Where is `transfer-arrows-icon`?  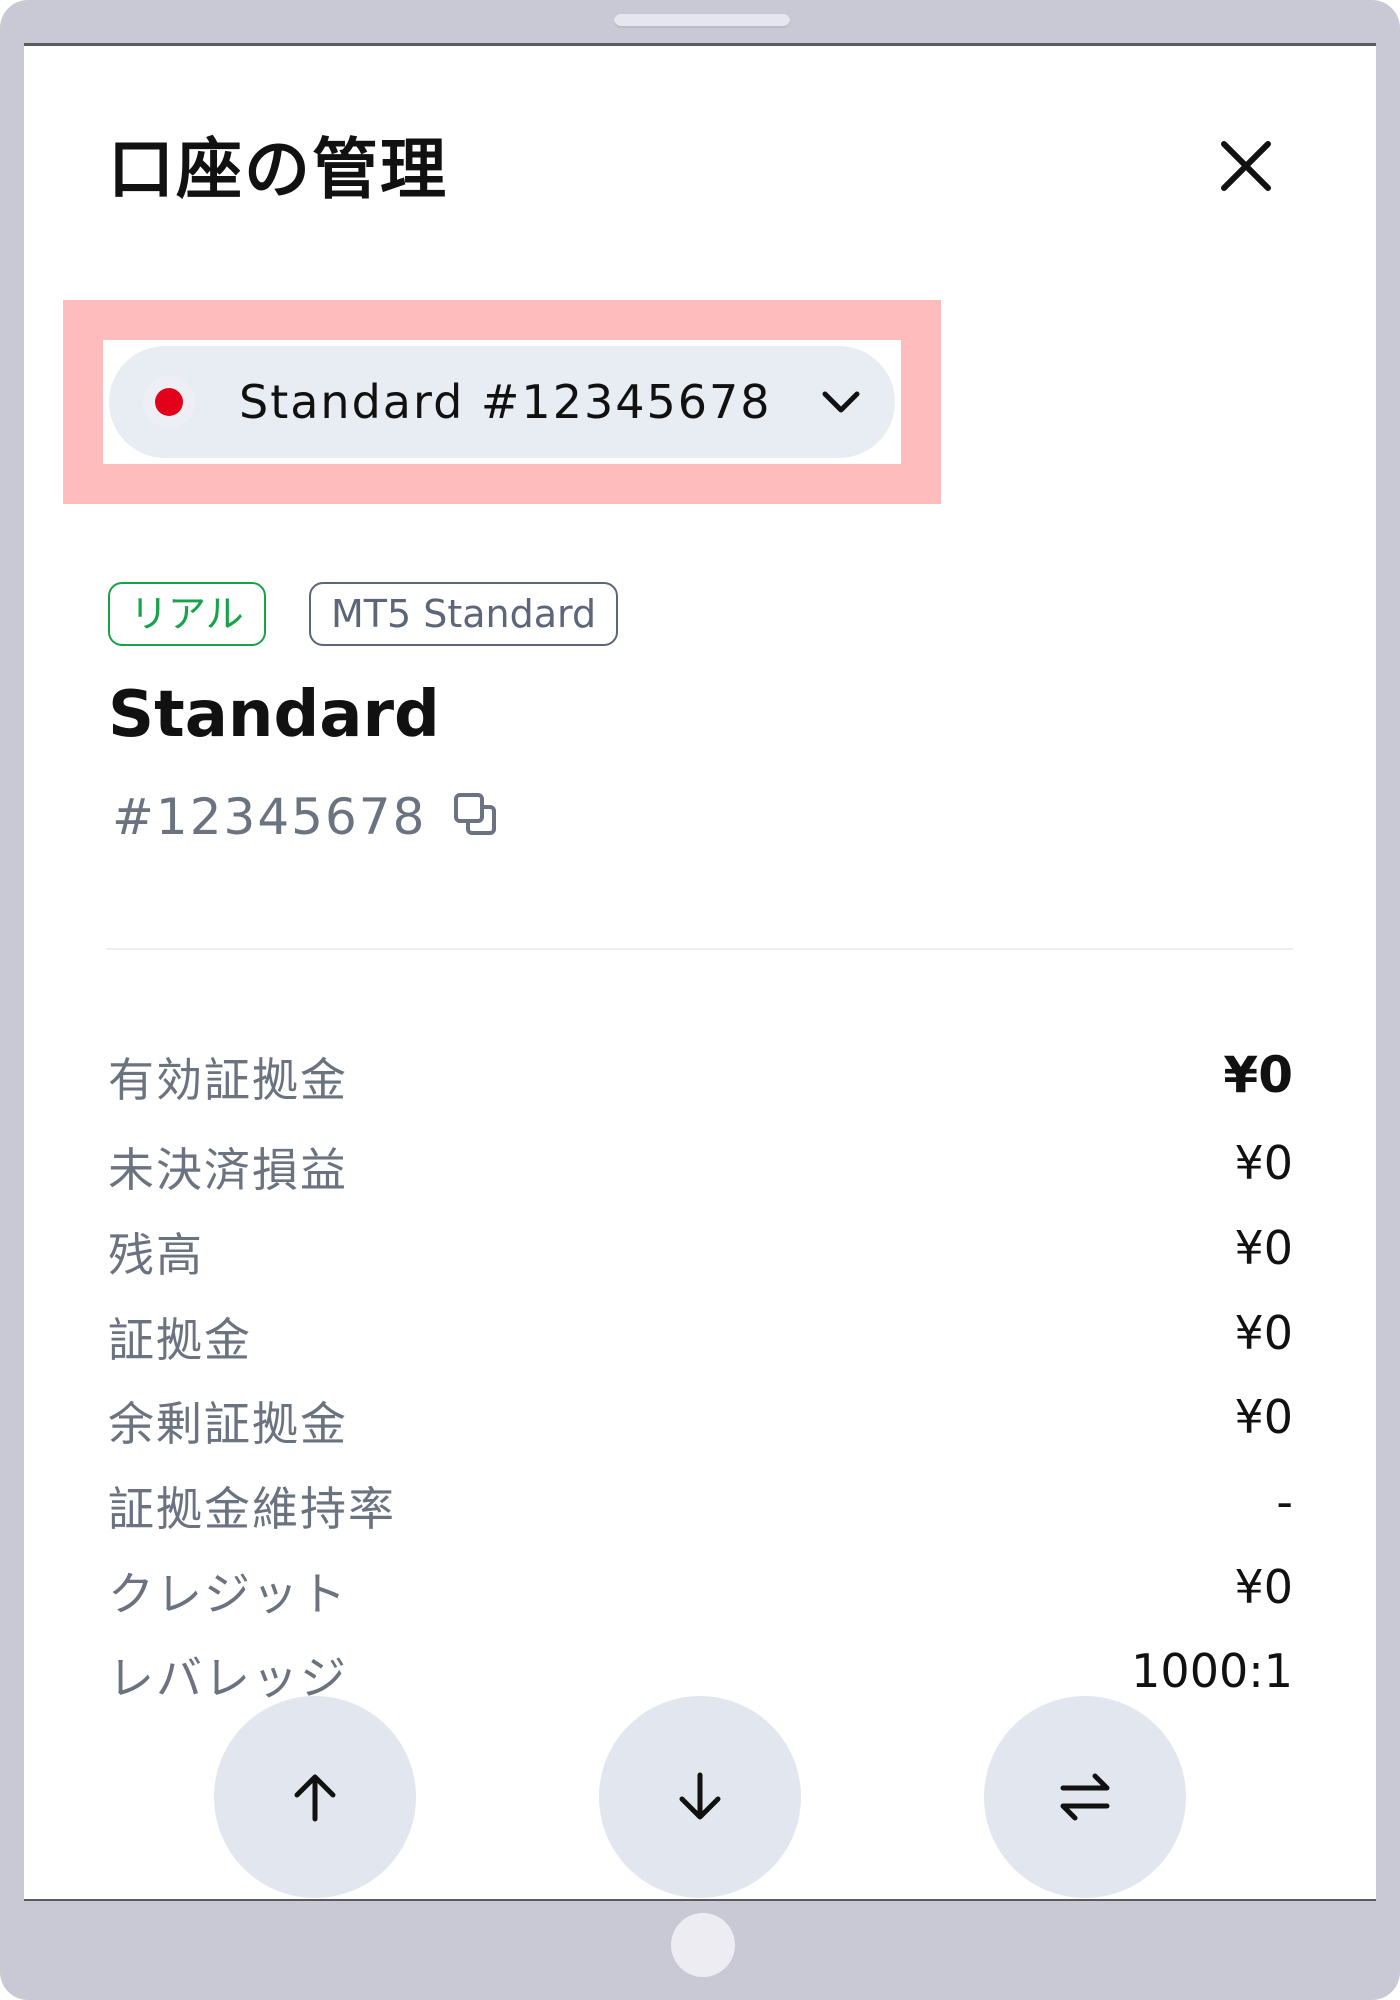 transfer-arrows-icon is located at coordinates (1085, 1797).